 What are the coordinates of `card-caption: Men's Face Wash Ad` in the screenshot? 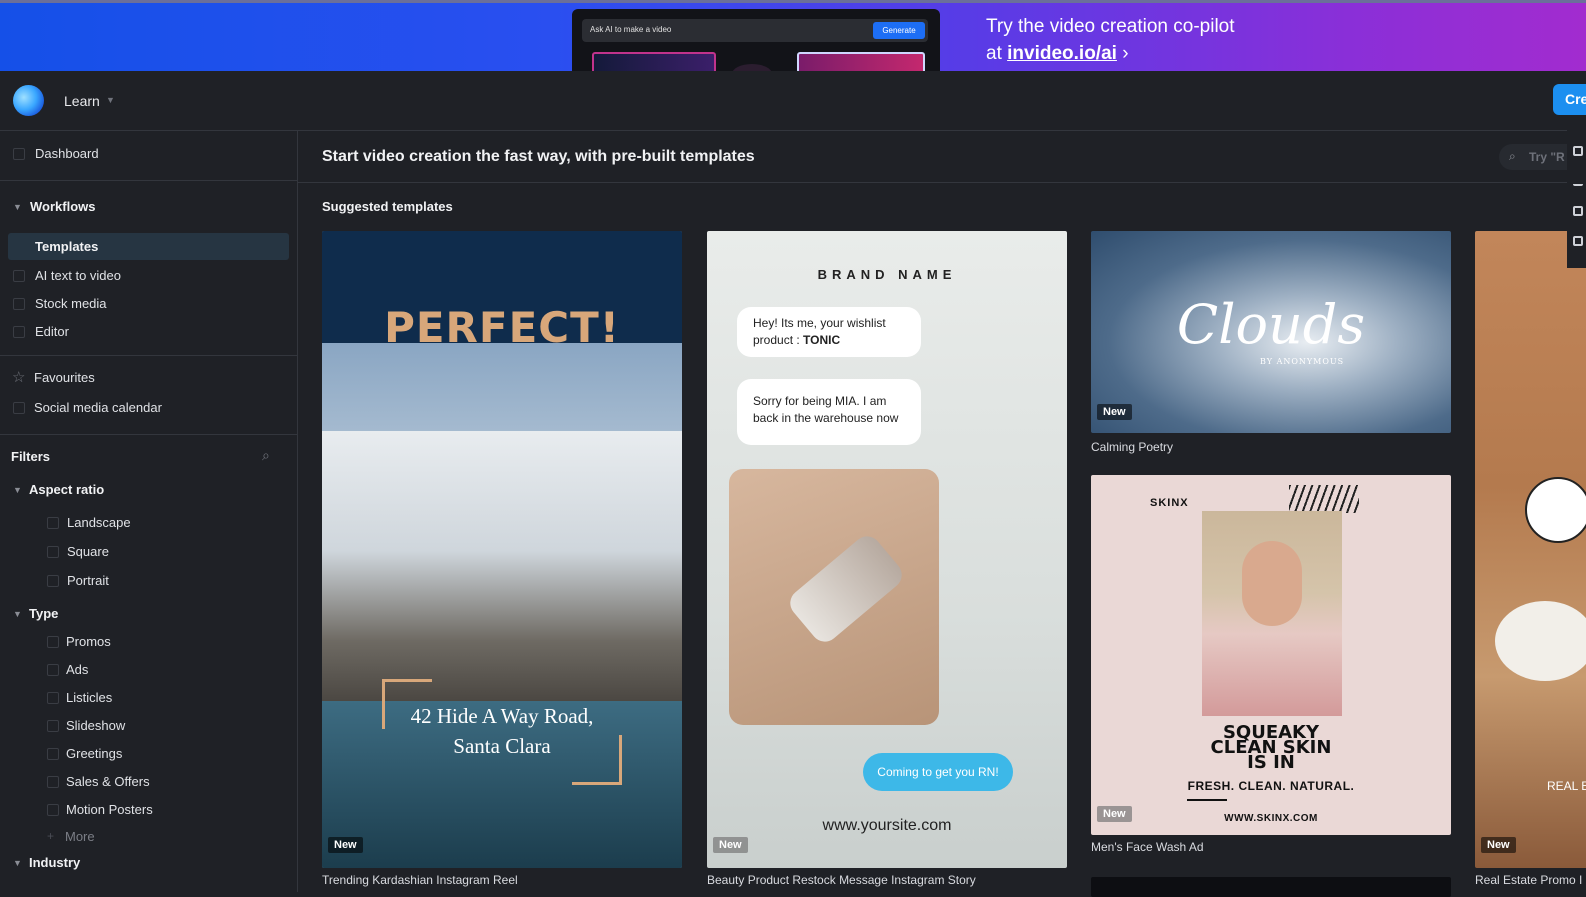 It's located at (1147, 847).